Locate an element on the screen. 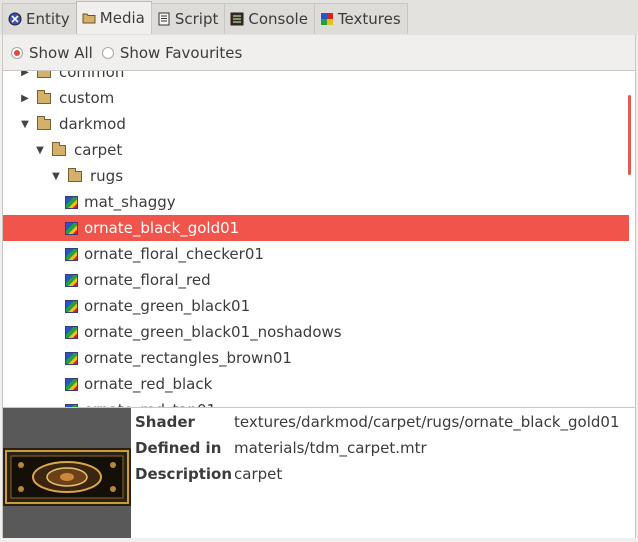  tree-item-label: ornate_green_black01 is located at coordinates (167, 306).